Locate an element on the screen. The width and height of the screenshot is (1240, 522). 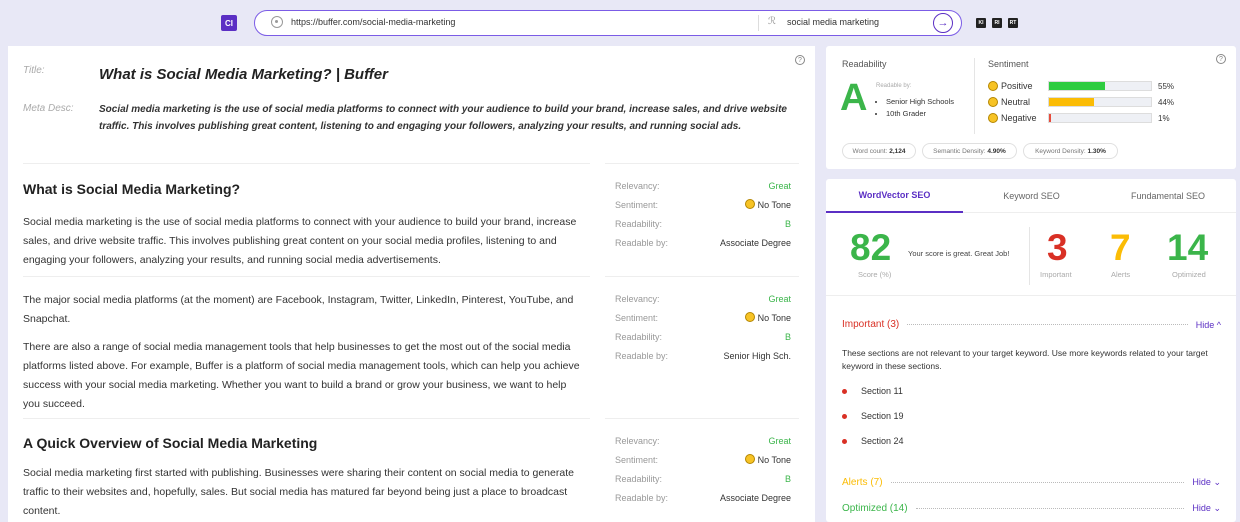
readable-by-value: Senior High Sch. is located at coordinates (757, 356).